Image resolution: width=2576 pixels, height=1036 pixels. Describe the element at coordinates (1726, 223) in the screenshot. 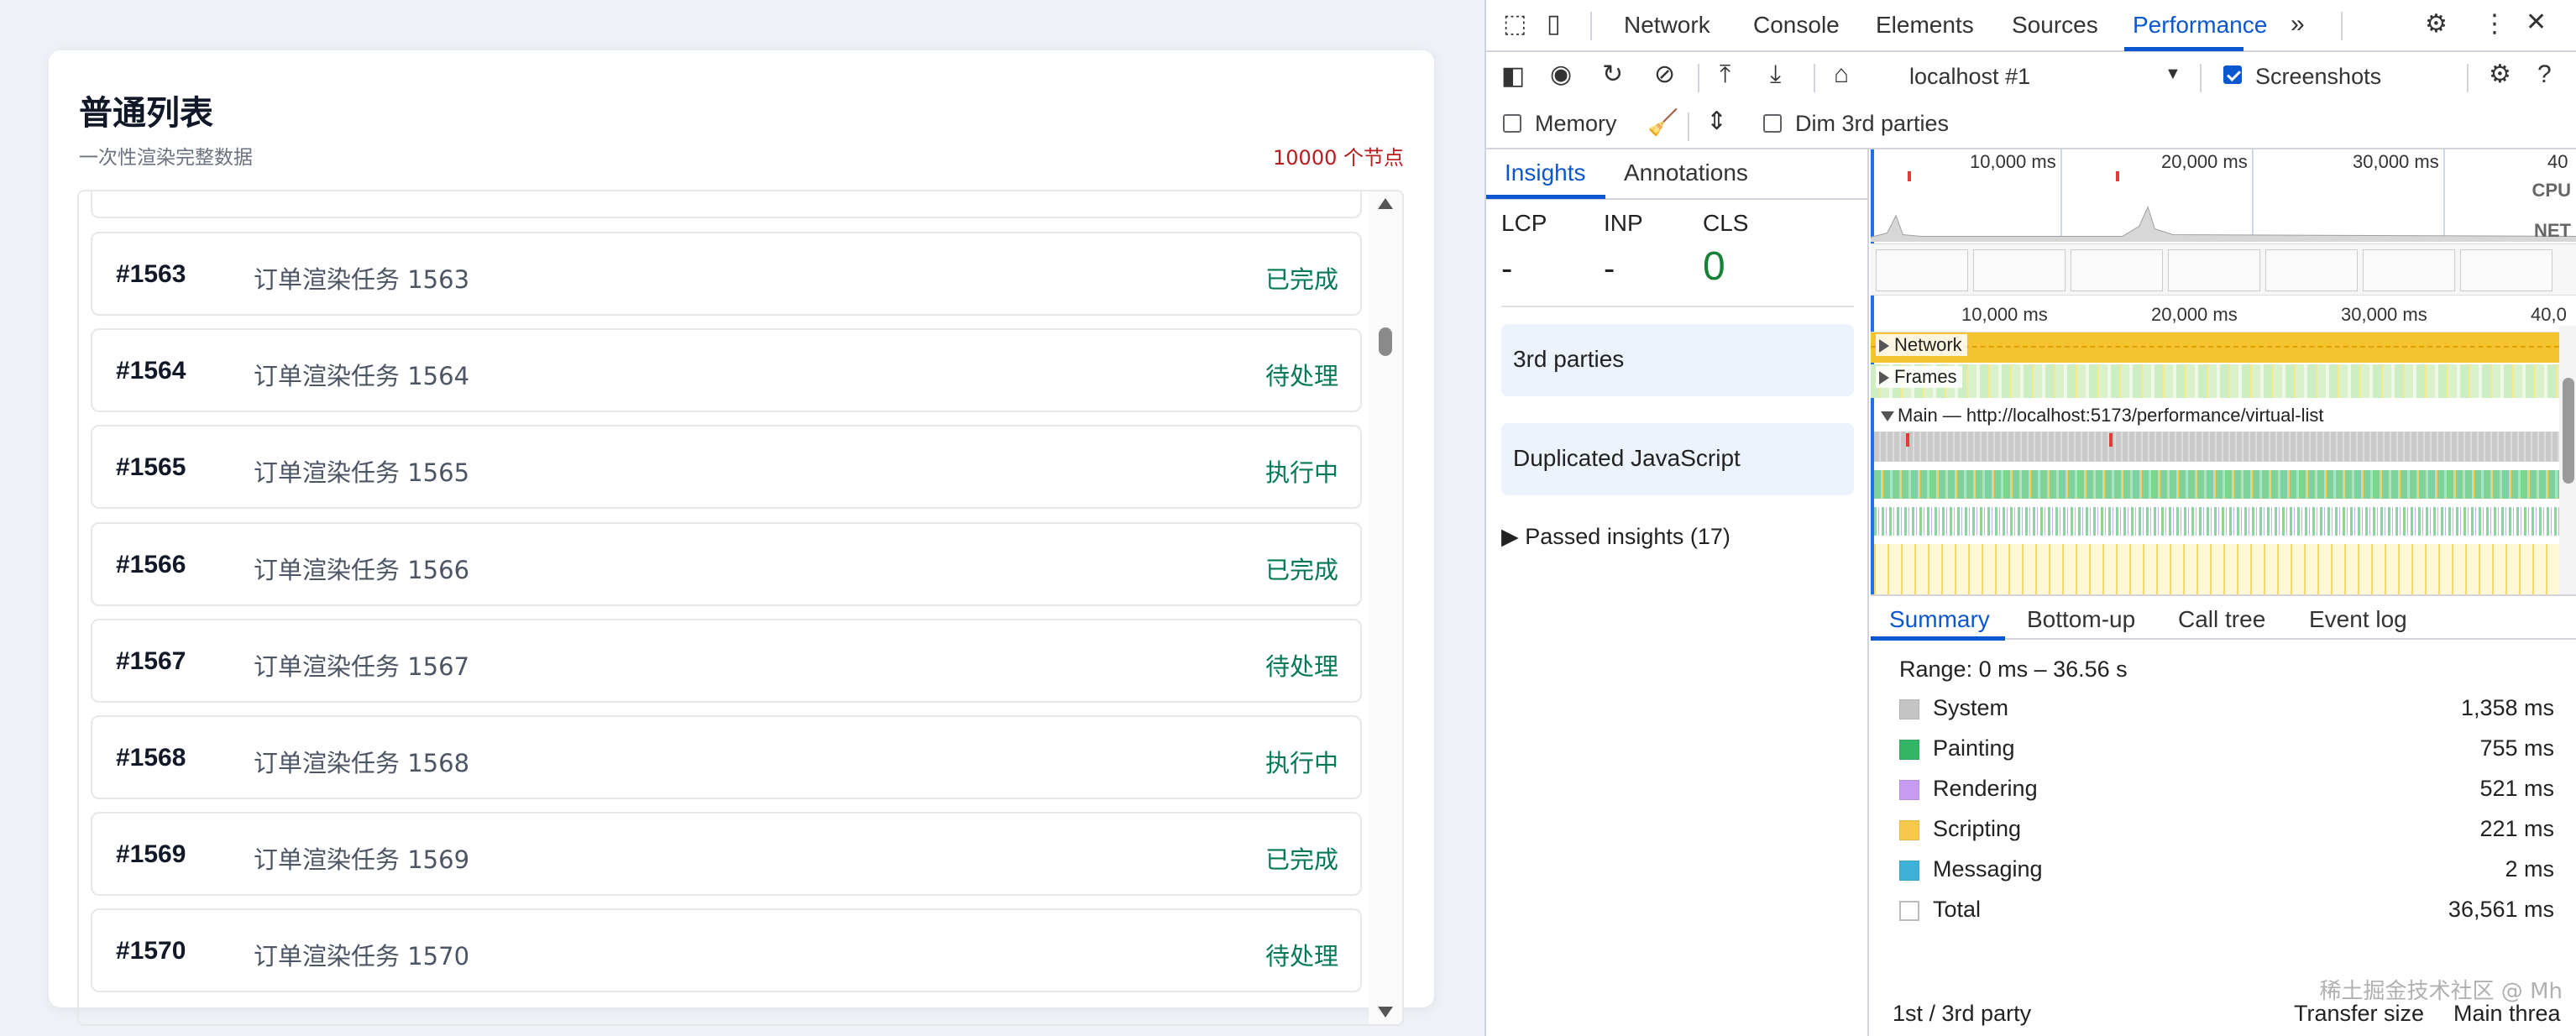

I see `cls-label: CLS` at that location.